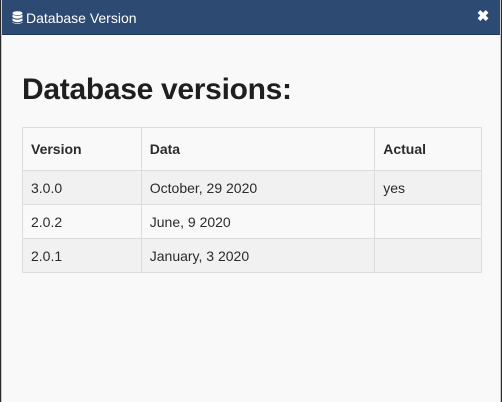 The image size is (502, 402). Describe the element at coordinates (251, 17) in the screenshot. I see `dialog-titlebar: Database Version ✖` at that location.